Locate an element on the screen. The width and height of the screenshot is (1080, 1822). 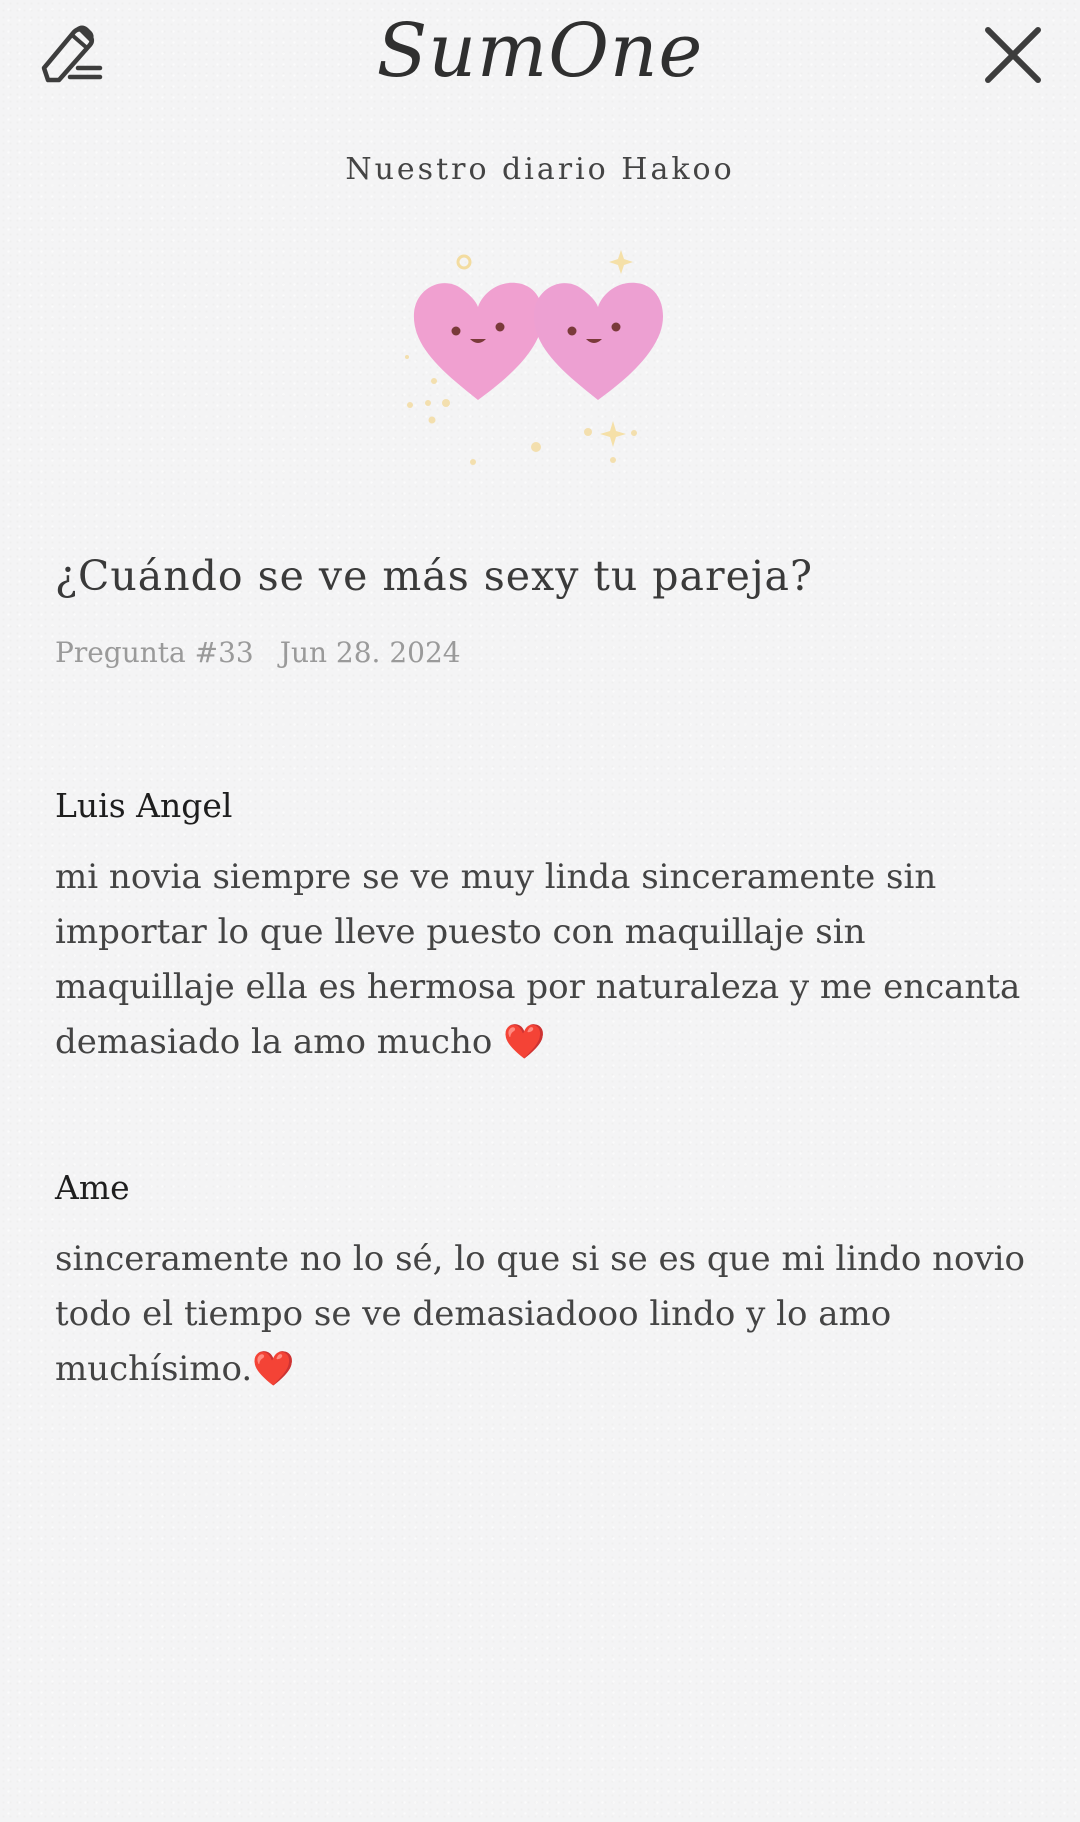
question-text: ¿Cuándo se ve más sexy tu pareja? is located at coordinates (434, 576).